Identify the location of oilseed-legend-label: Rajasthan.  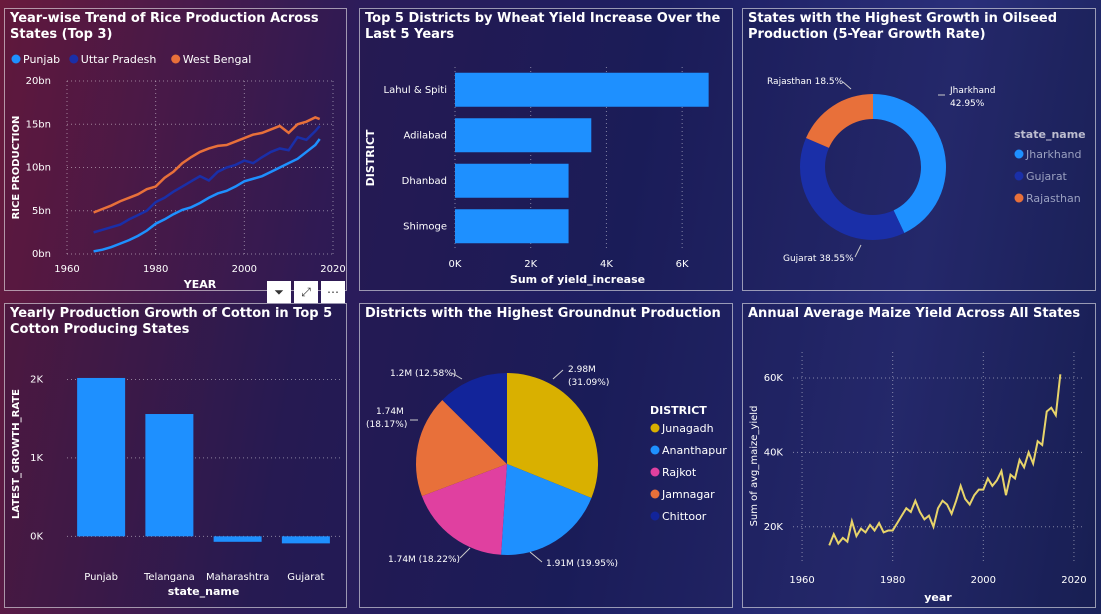
(1053, 198).